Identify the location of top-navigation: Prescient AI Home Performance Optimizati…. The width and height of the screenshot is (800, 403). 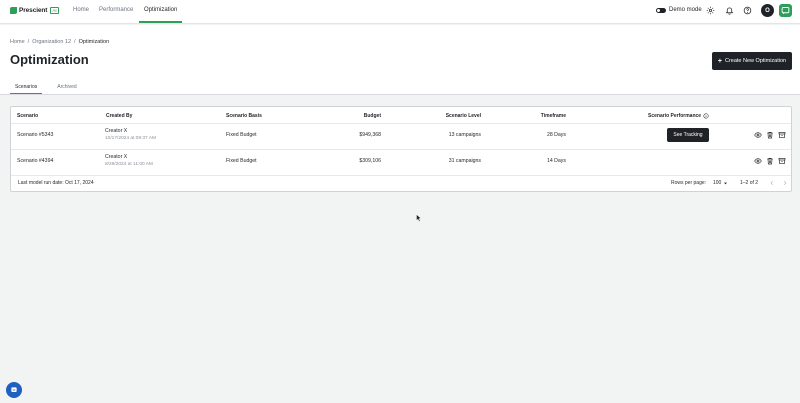
(400, 12).